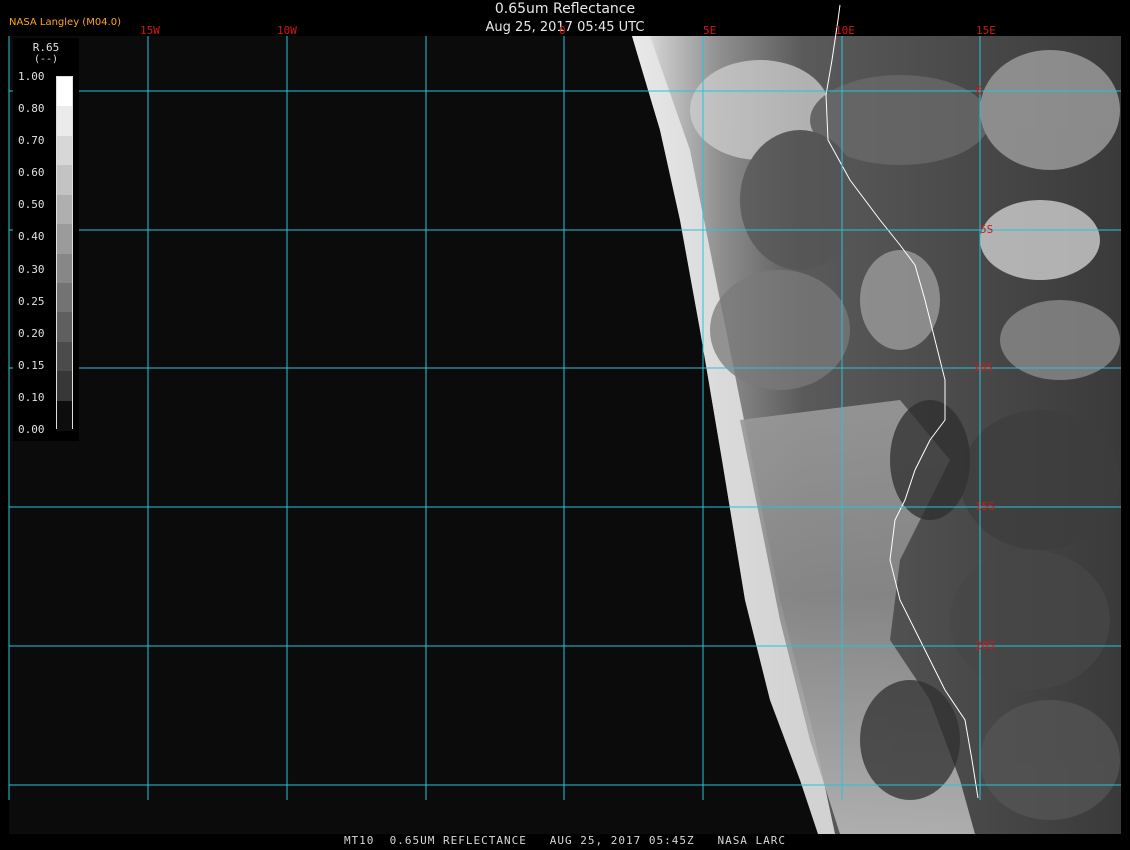 Image resolution: width=1130 pixels, height=850 pixels. Describe the element at coordinates (150, 30) in the screenshot. I see `lon-label-15w: 15W` at that location.